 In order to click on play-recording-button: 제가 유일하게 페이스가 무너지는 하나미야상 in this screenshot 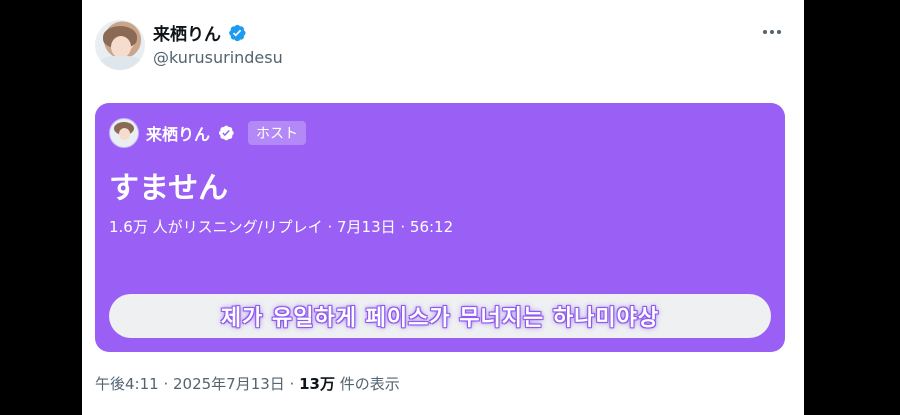, I will do `click(440, 316)`.